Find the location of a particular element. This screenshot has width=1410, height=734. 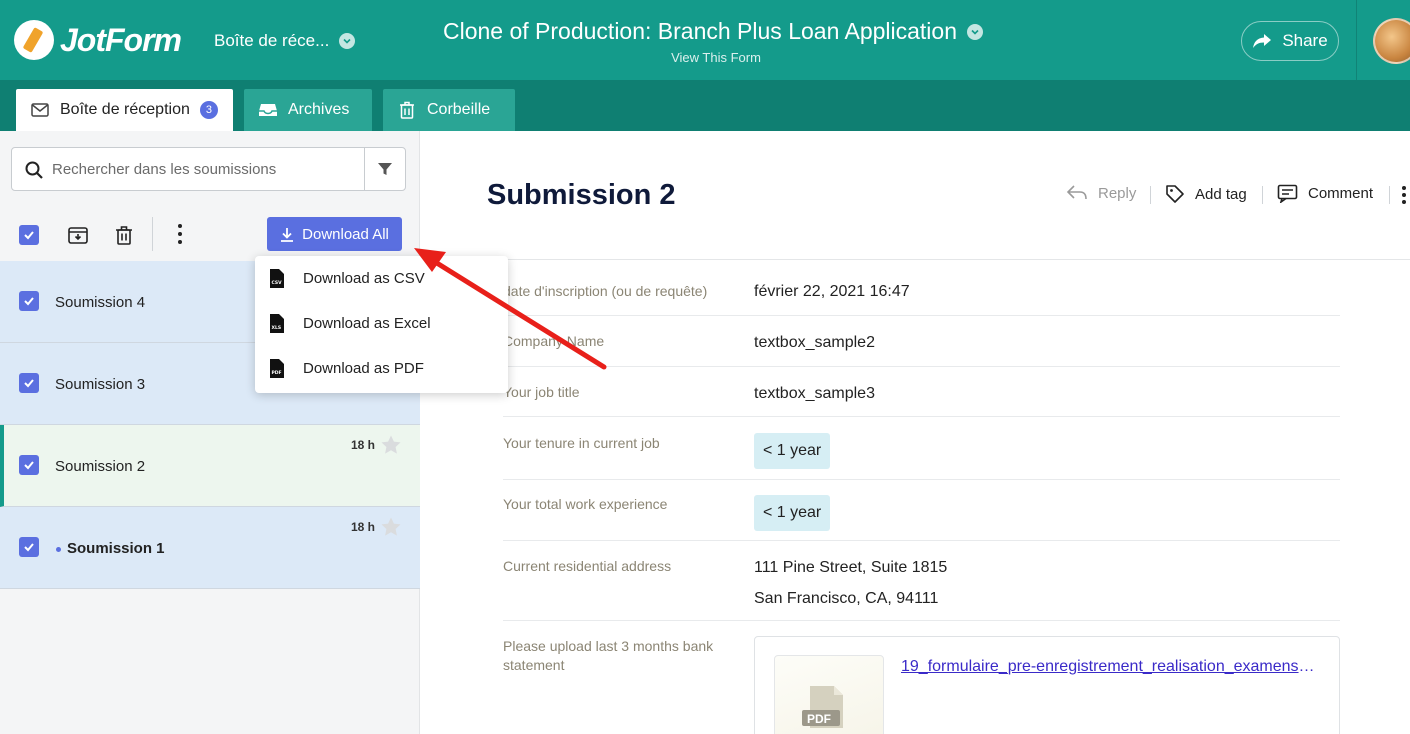

view-form-link: View This Form is located at coordinates (705, 57).